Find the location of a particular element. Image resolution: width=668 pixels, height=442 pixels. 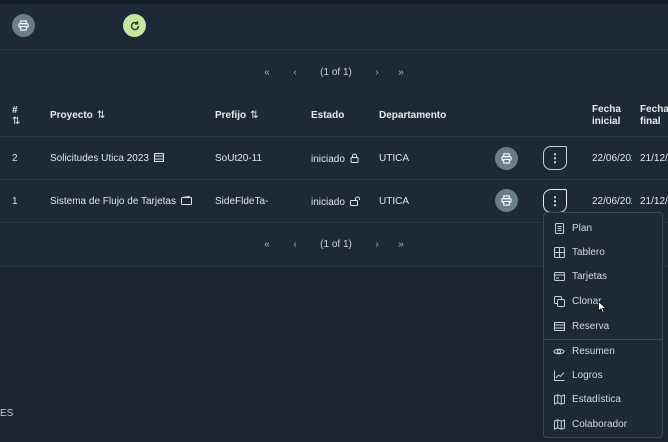

project-name: Solicitudes Utica 2023 is located at coordinates (107, 158).